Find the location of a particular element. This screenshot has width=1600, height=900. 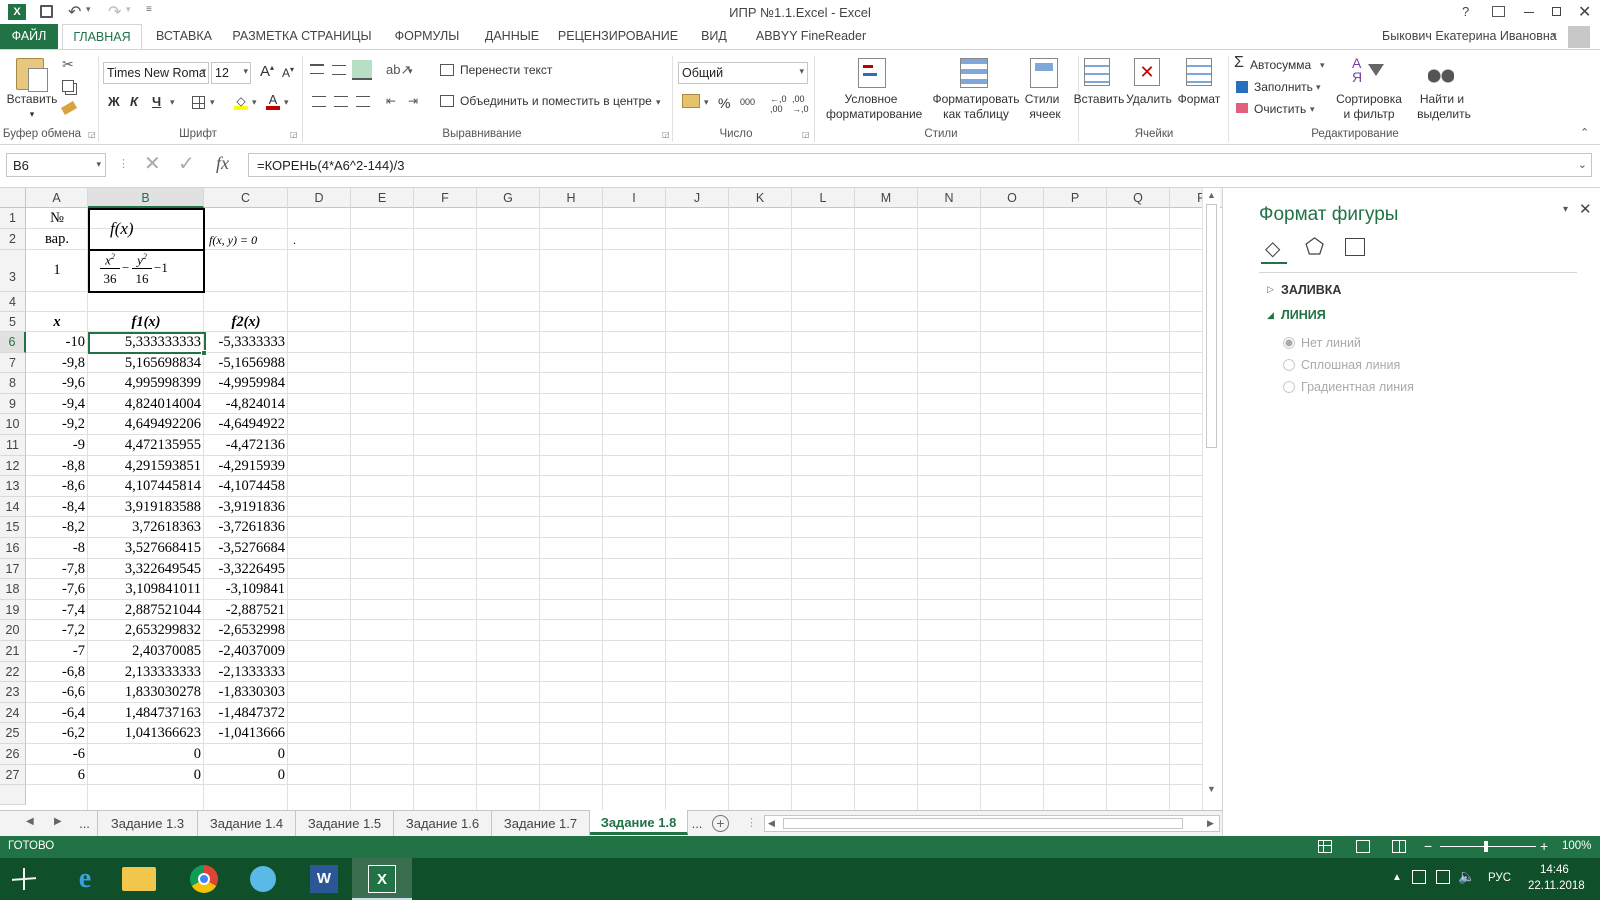

merge-center-icon is located at coordinates (447, 101).